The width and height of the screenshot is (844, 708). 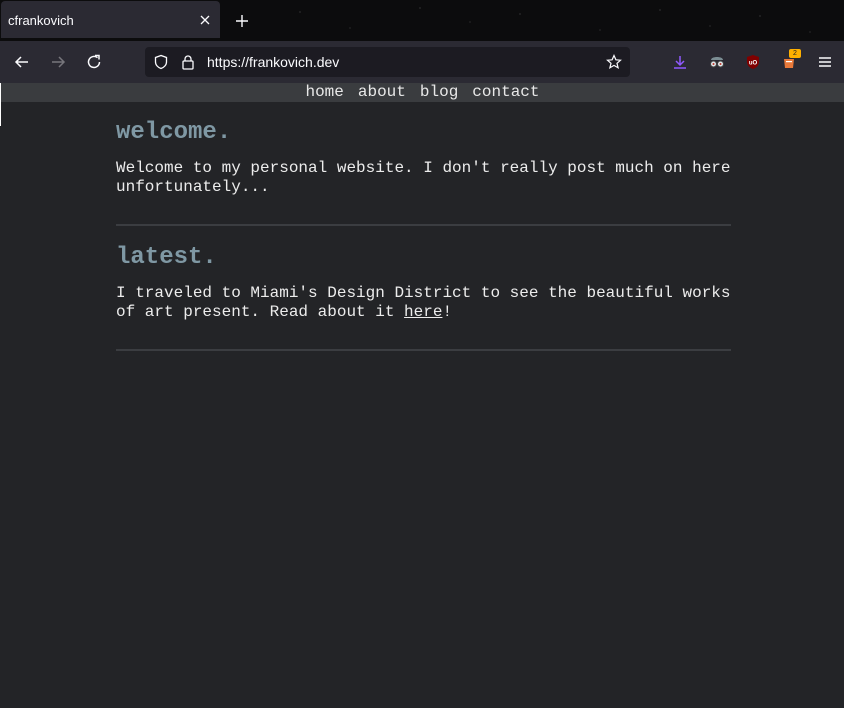 I want to click on nav-contact-link: contact, so click(x=505, y=92).